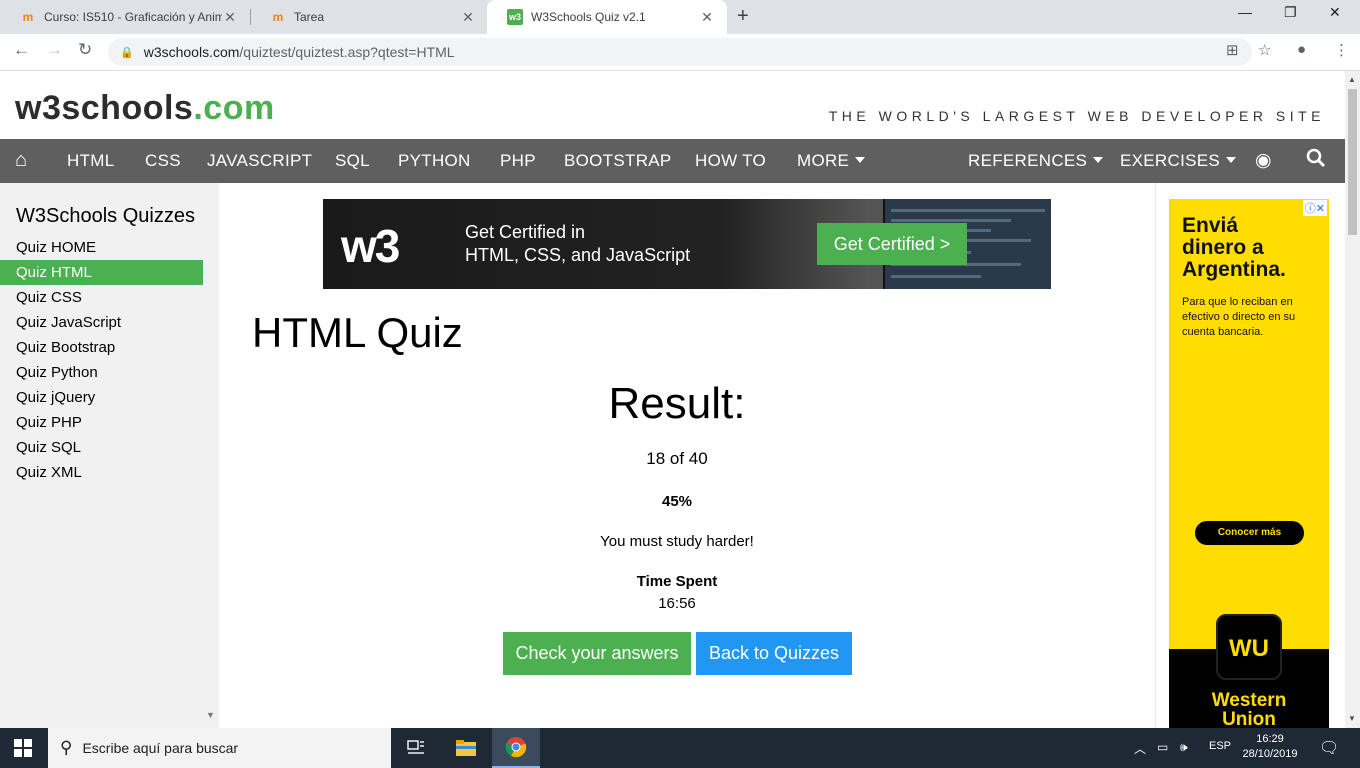  I want to click on sidebar-item-quiz-php: Quiz PHP, so click(101, 422).